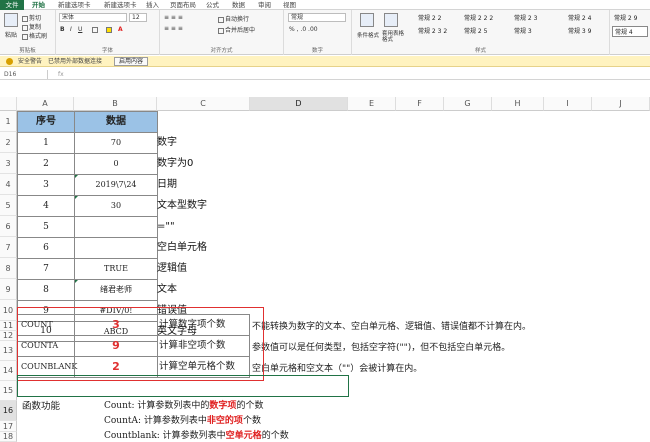 The image size is (650, 442). Describe the element at coordinates (167, 185) in the screenshot. I see `description-cell: 日期` at that location.